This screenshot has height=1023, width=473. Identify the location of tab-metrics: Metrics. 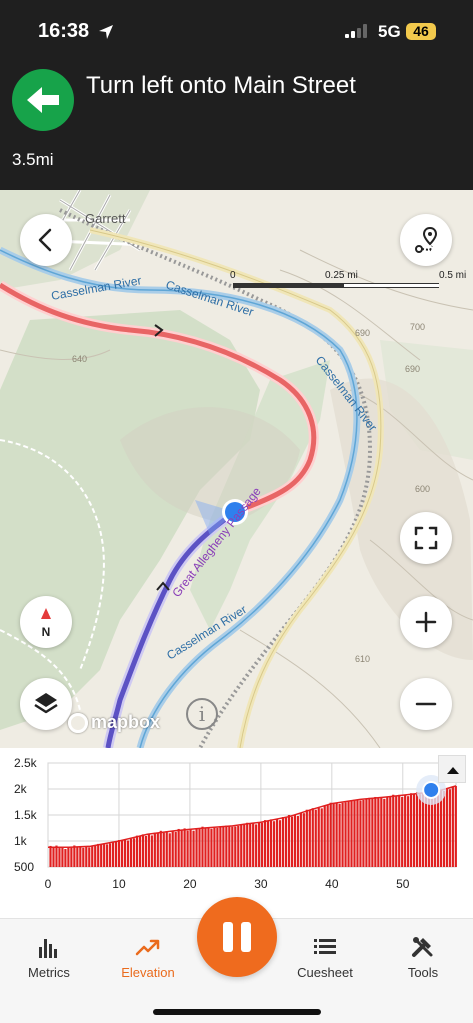
(49, 956).